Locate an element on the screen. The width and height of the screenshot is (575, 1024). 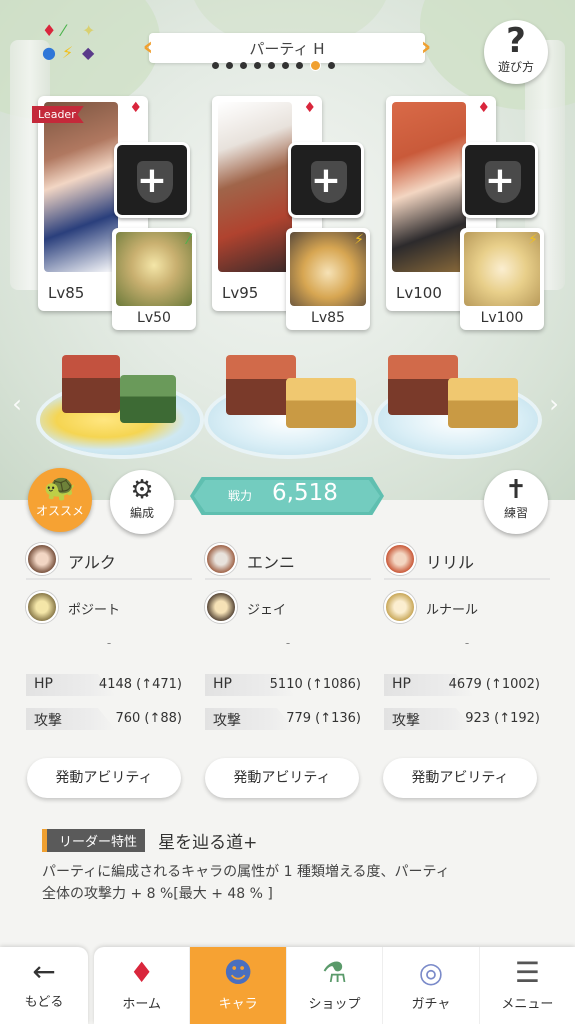
recommend-button: 🐢 オススメ is located at coordinates (60, 500).